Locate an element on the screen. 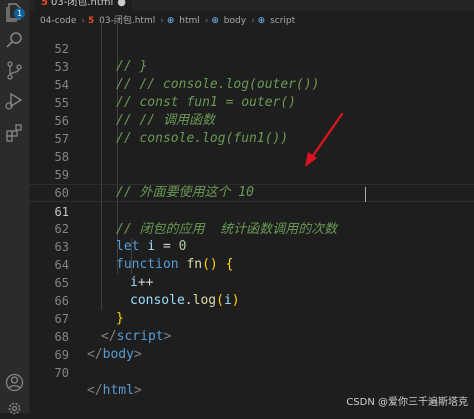 The image size is (474, 419). code-line: 53 // // console.log(outer()) is located at coordinates (251, 66).